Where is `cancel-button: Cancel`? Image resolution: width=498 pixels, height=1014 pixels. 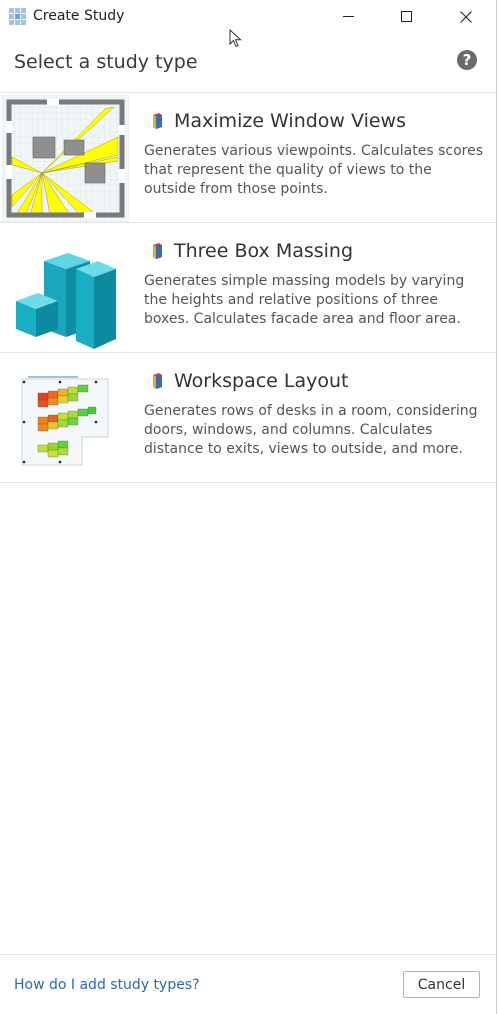
cancel-button: Cancel is located at coordinates (441, 984).